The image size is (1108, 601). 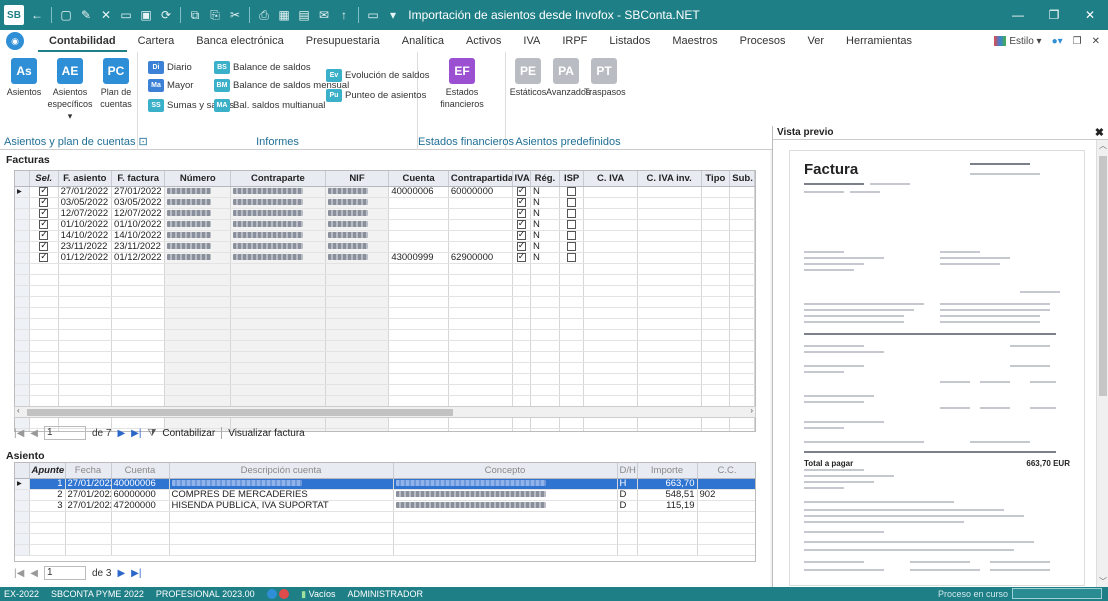 What do you see at coordinates (343, 41) in the screenshot?
I see `tab-presupuestaria: Presupuestaria` at bounding box center [343, 41].